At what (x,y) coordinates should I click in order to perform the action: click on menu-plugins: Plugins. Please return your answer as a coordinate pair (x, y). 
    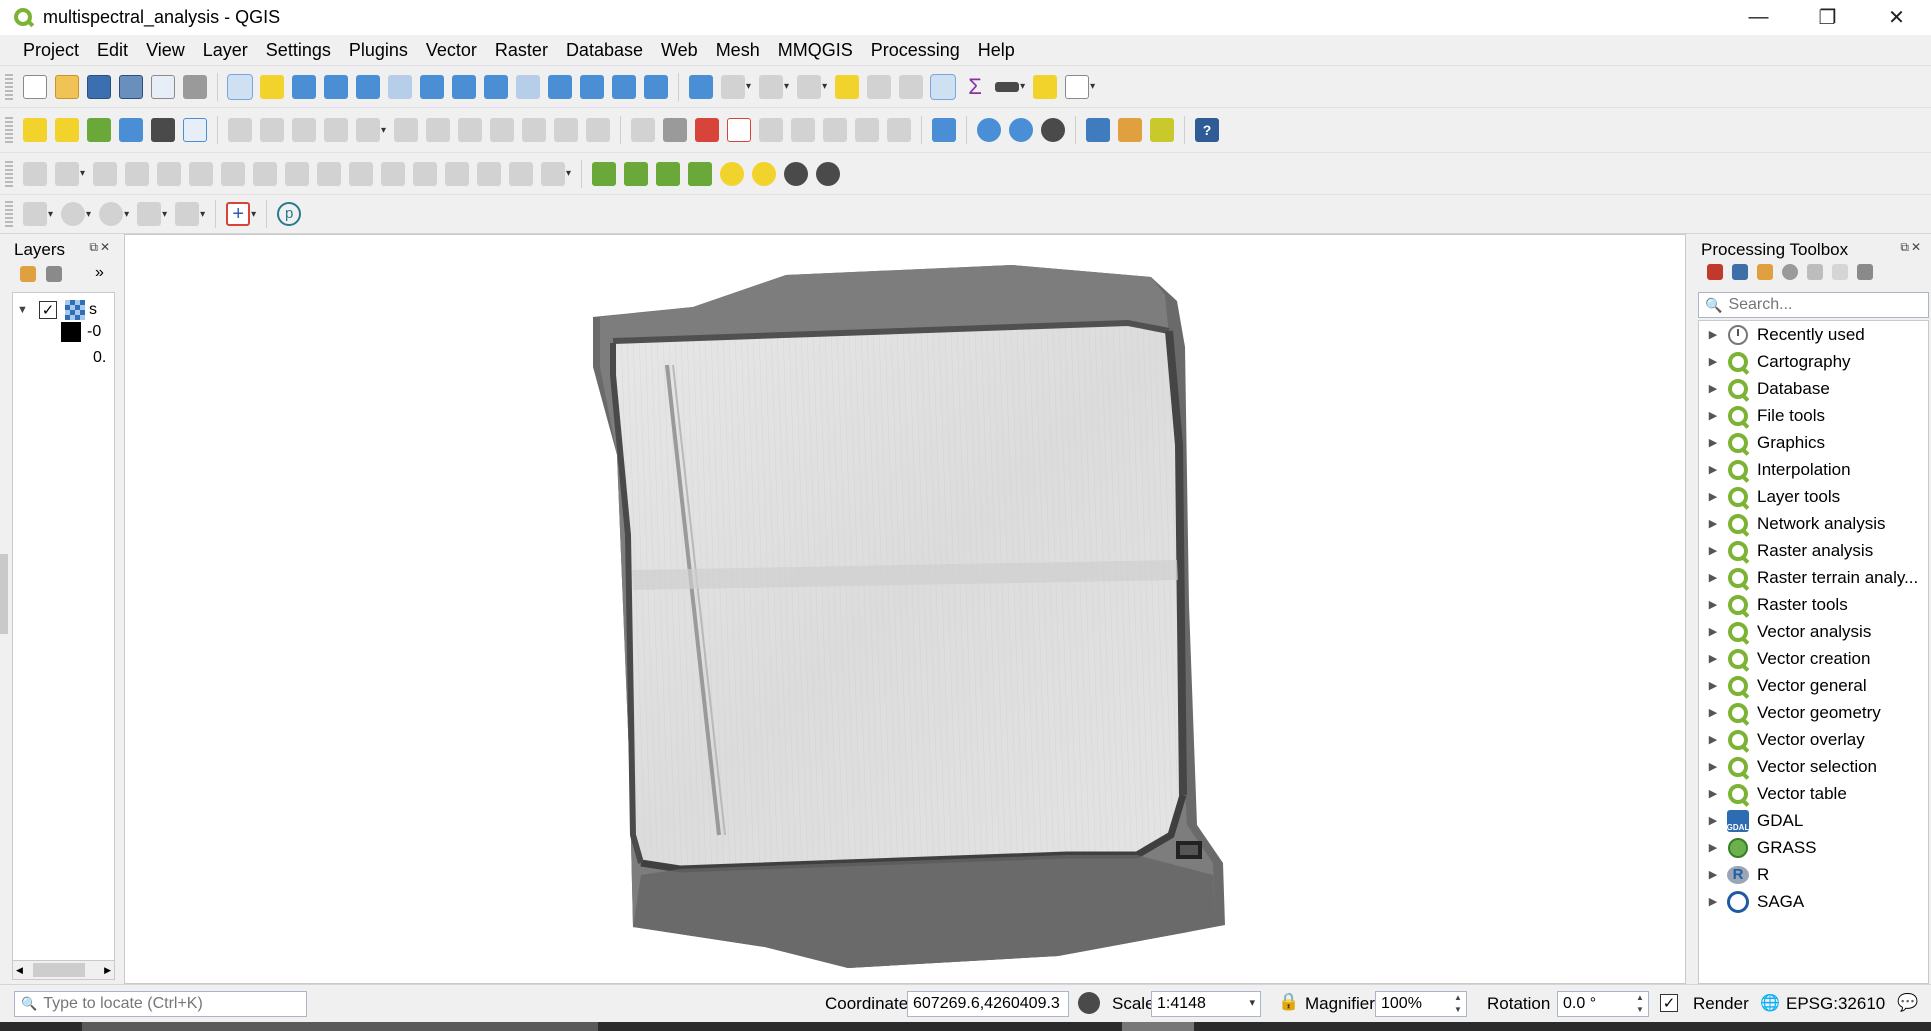
    Looking at the image, I should click on (378, 50).